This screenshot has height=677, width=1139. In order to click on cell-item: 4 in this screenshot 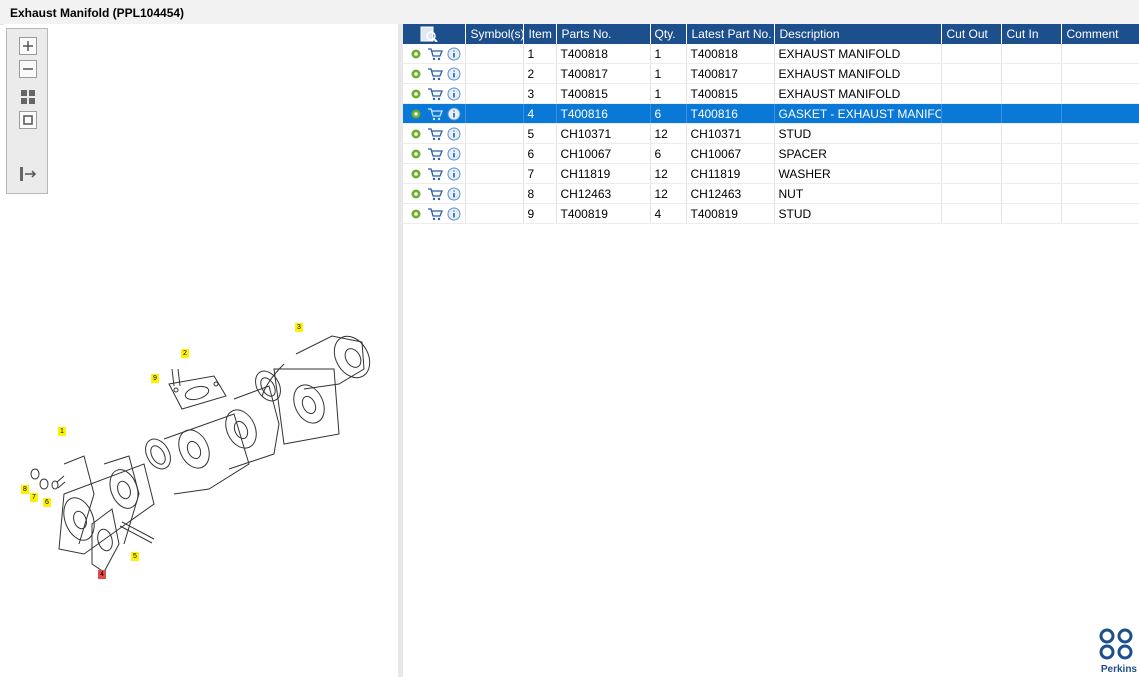, I will do `click(540, 113)`.